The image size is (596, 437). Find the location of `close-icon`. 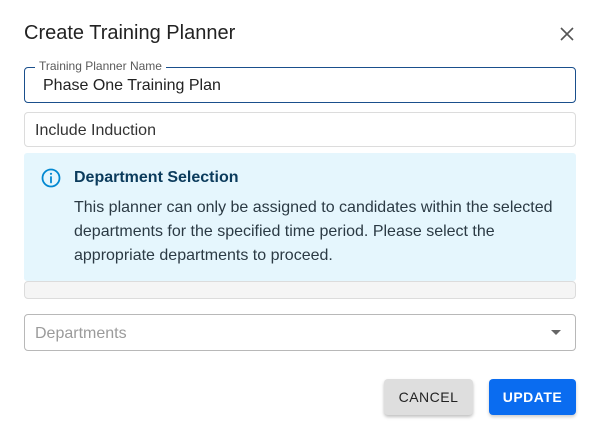

close-icon is located at coordinates (567, 34).